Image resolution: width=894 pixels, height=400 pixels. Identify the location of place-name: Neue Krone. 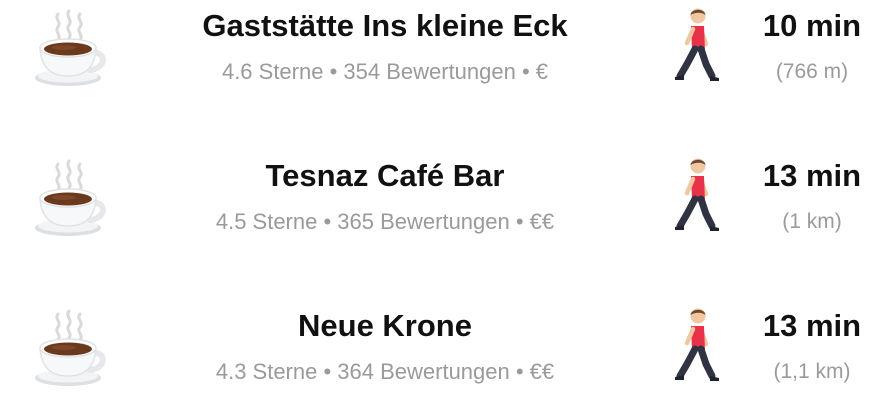
(385, 325).